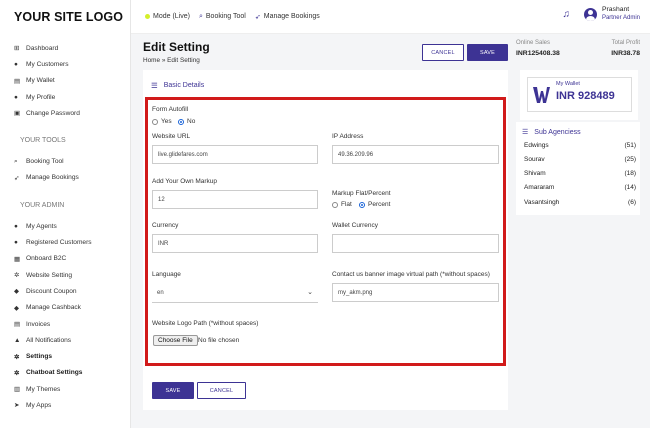  What do you see at coordinates (415, 292) in the screenshot?
I see `banner-path-field: my_akm.png` at bounding box center [415, 292].